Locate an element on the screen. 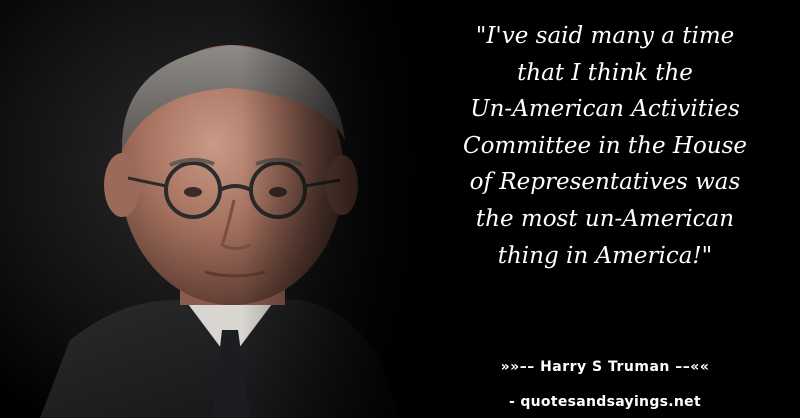 Image resolution: width=800 pixels, height=418 pixels. quote-line: the most un-American is located at coordinates (605, 218).